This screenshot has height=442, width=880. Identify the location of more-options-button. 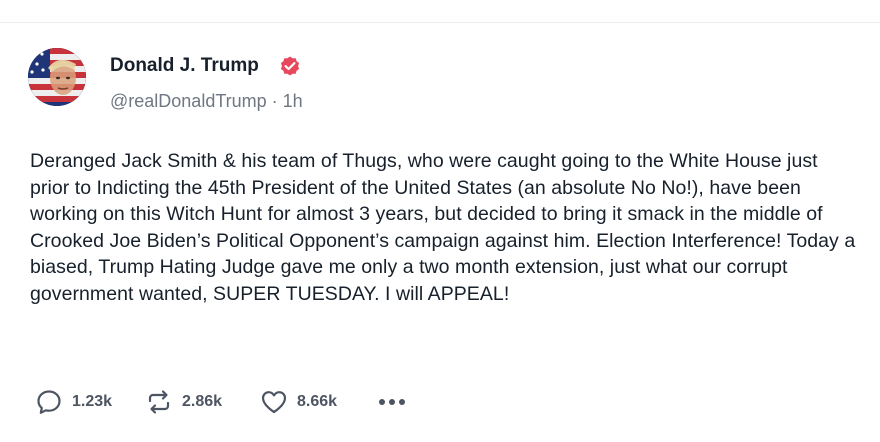
(392, 402).